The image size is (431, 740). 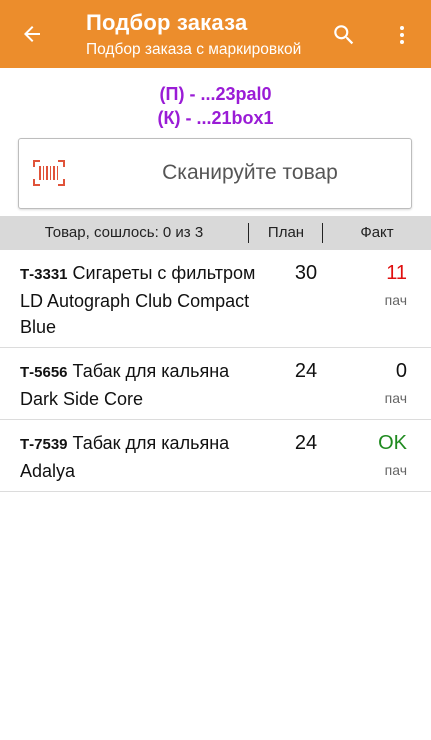 What do you see at coordinates (215, 106) in the screenshot?
I see `scanned-codes: (П) - ...23pal0 (К) - ...21box1` at bounding box center [215, 106].